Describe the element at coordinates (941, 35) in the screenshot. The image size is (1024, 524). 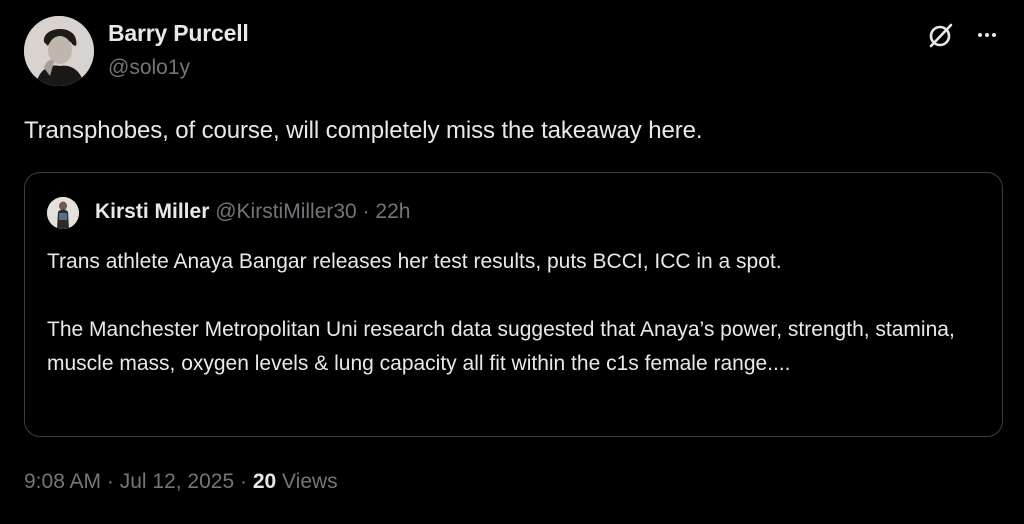
I see `grok-icon` at that location.